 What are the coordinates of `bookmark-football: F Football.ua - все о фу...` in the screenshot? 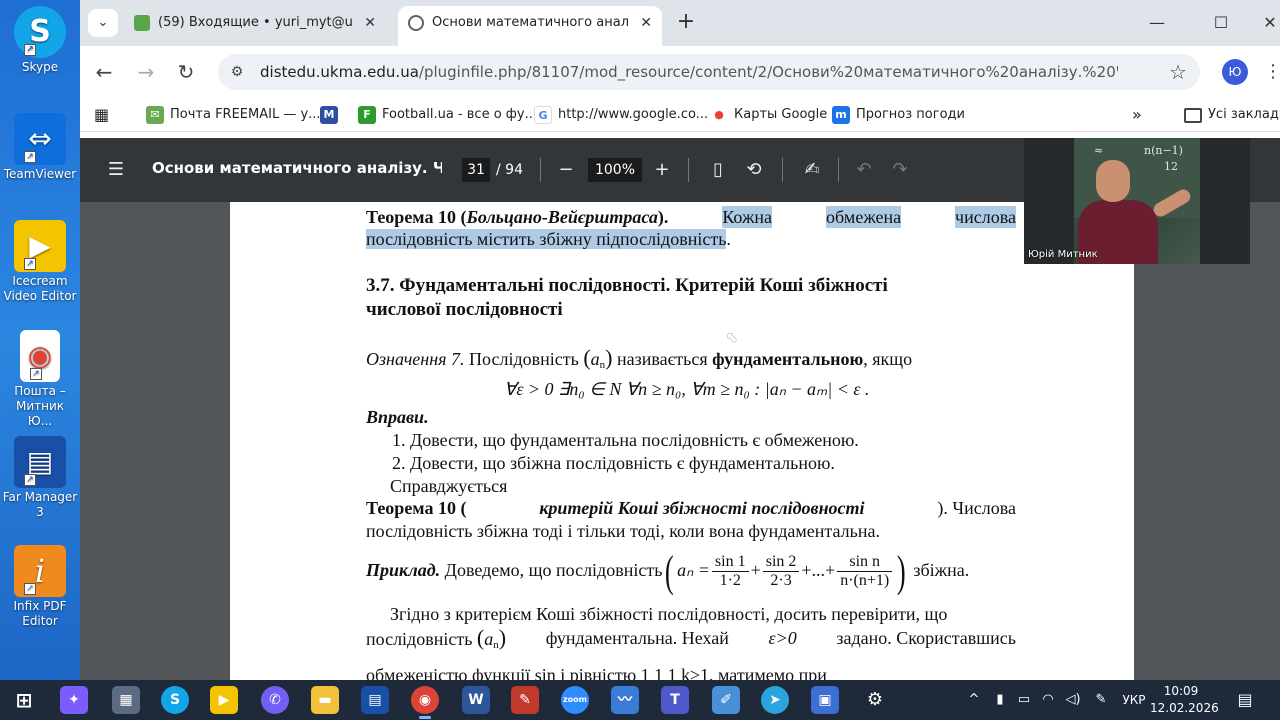 It's located at (447, 115).